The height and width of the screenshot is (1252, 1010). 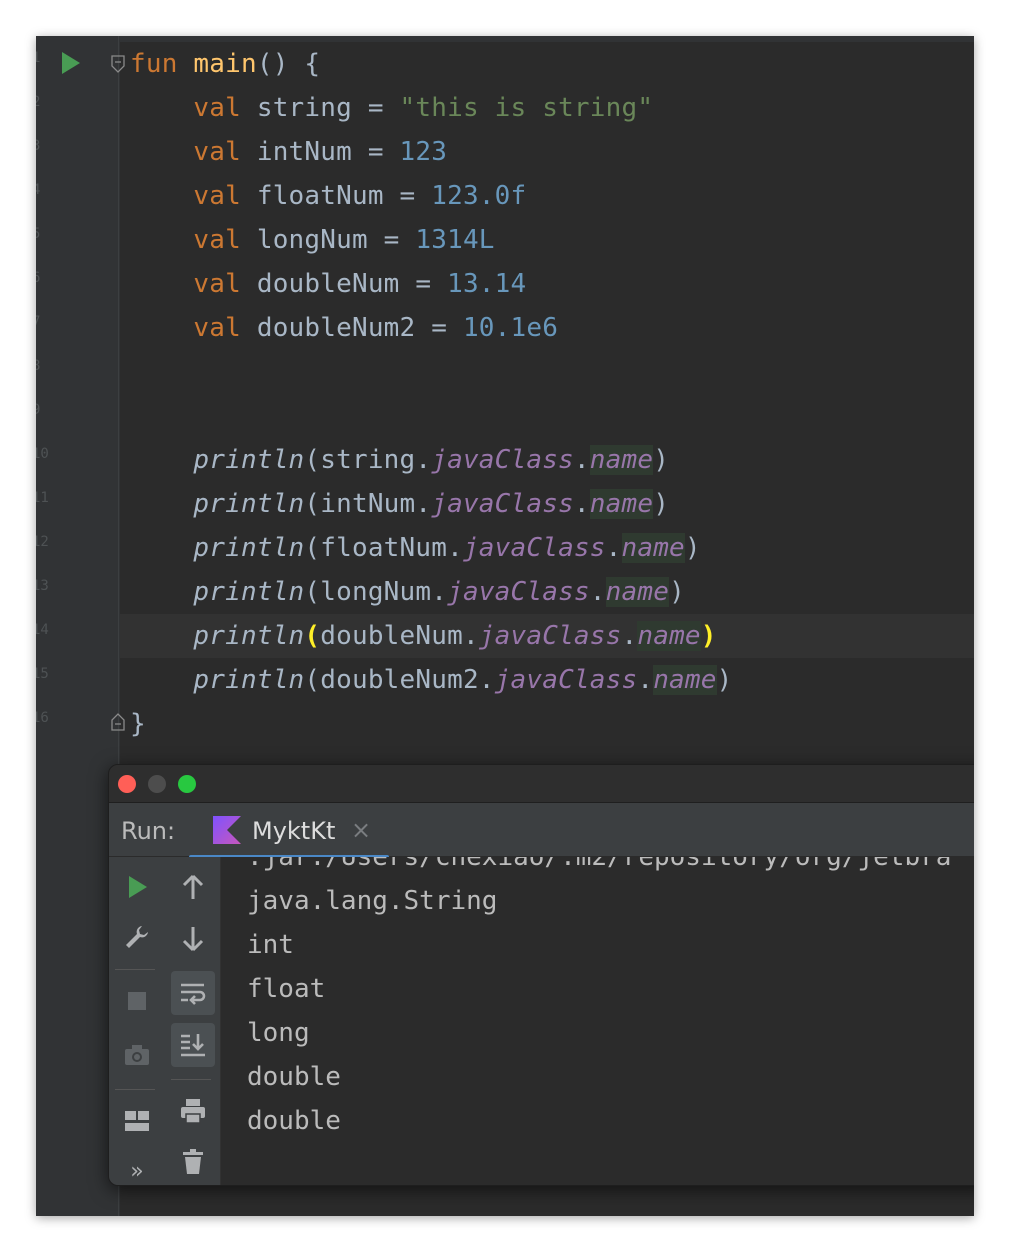 I want to click on run-toolbar-left: », so click(x=137, y=1021).